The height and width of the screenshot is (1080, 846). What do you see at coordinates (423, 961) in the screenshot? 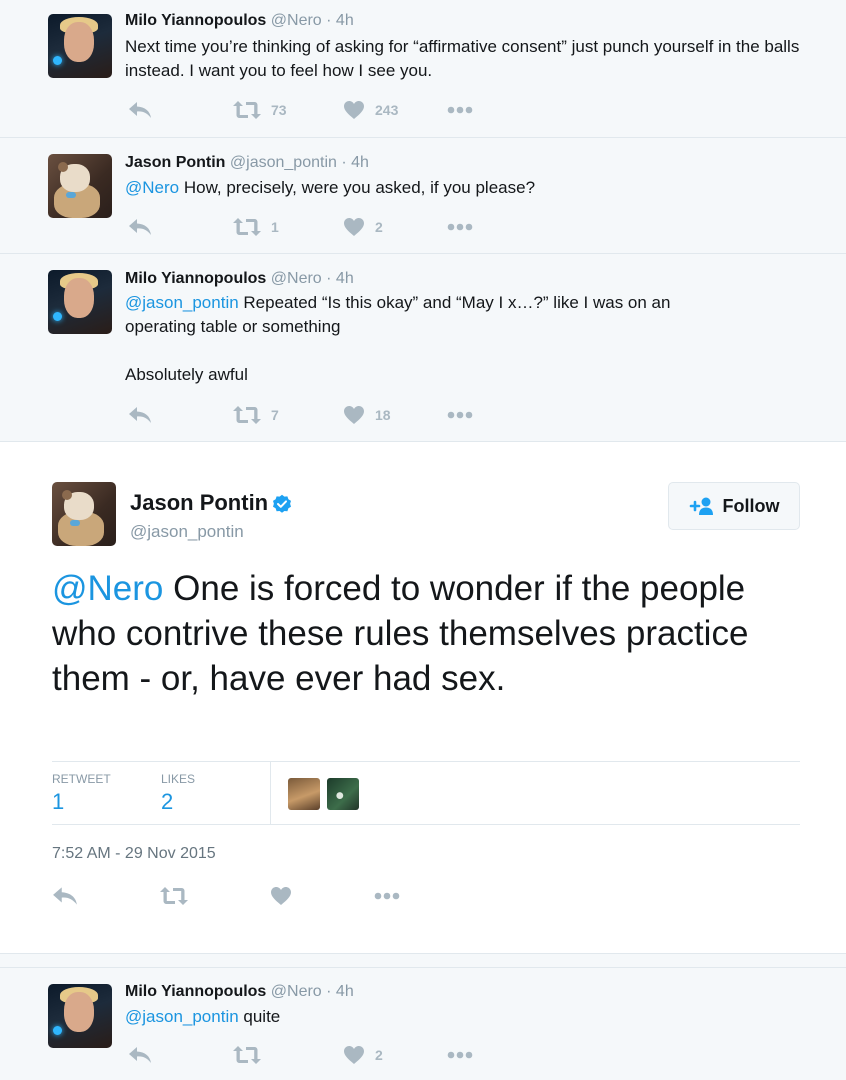
I see `reply-separator` at bounding box center [423, 961].